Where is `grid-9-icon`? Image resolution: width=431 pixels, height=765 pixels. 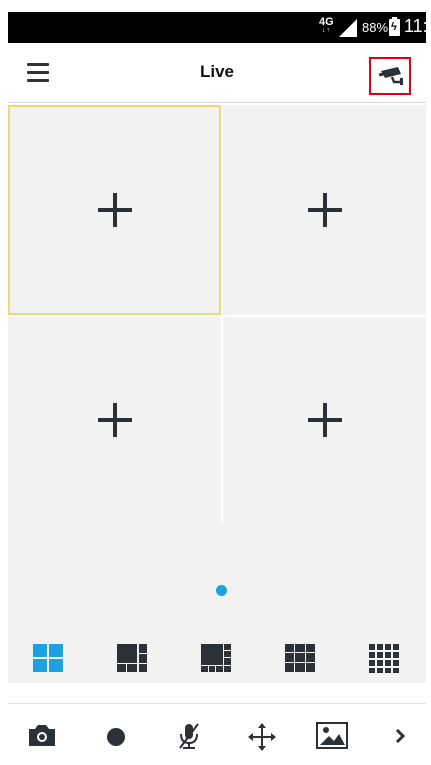
grid-9-icon is located at coordinates (300, 658).